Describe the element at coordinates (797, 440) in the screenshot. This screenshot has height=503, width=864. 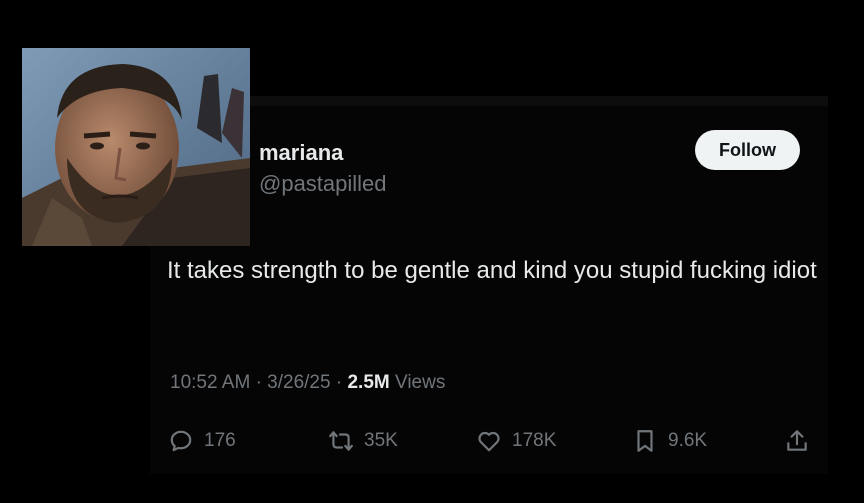
I see `share-icon` at that location.